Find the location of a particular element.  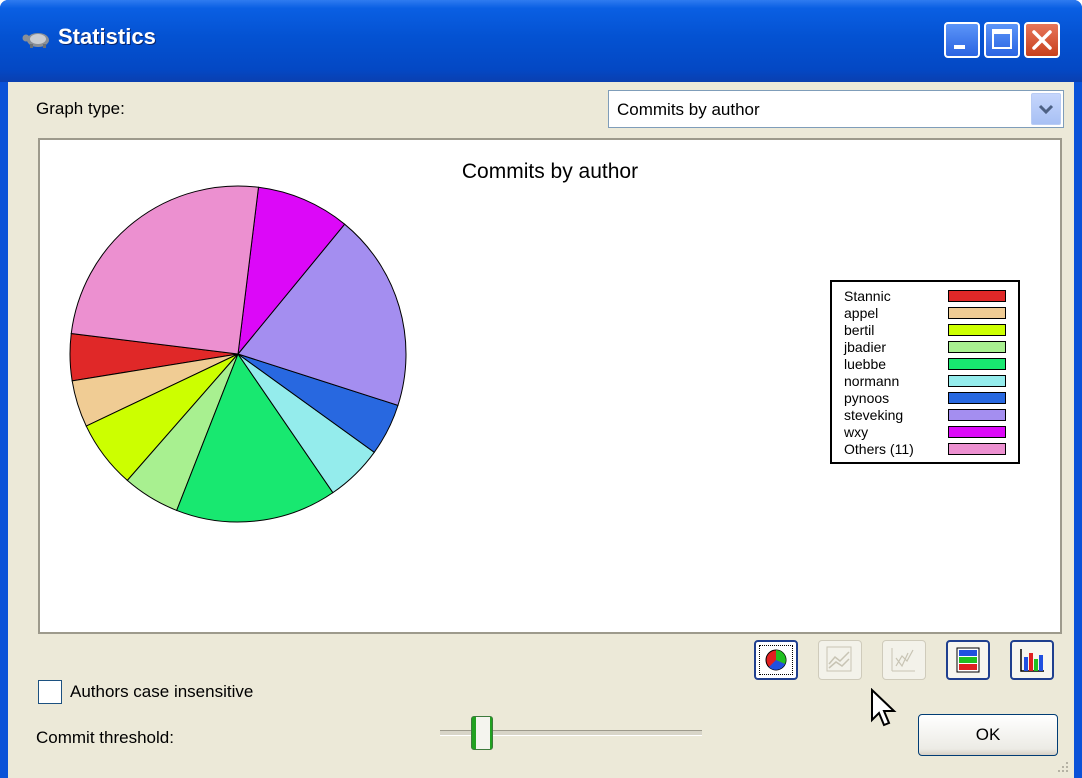

legend-entry: jbadier is located at coordinates (925, 347).